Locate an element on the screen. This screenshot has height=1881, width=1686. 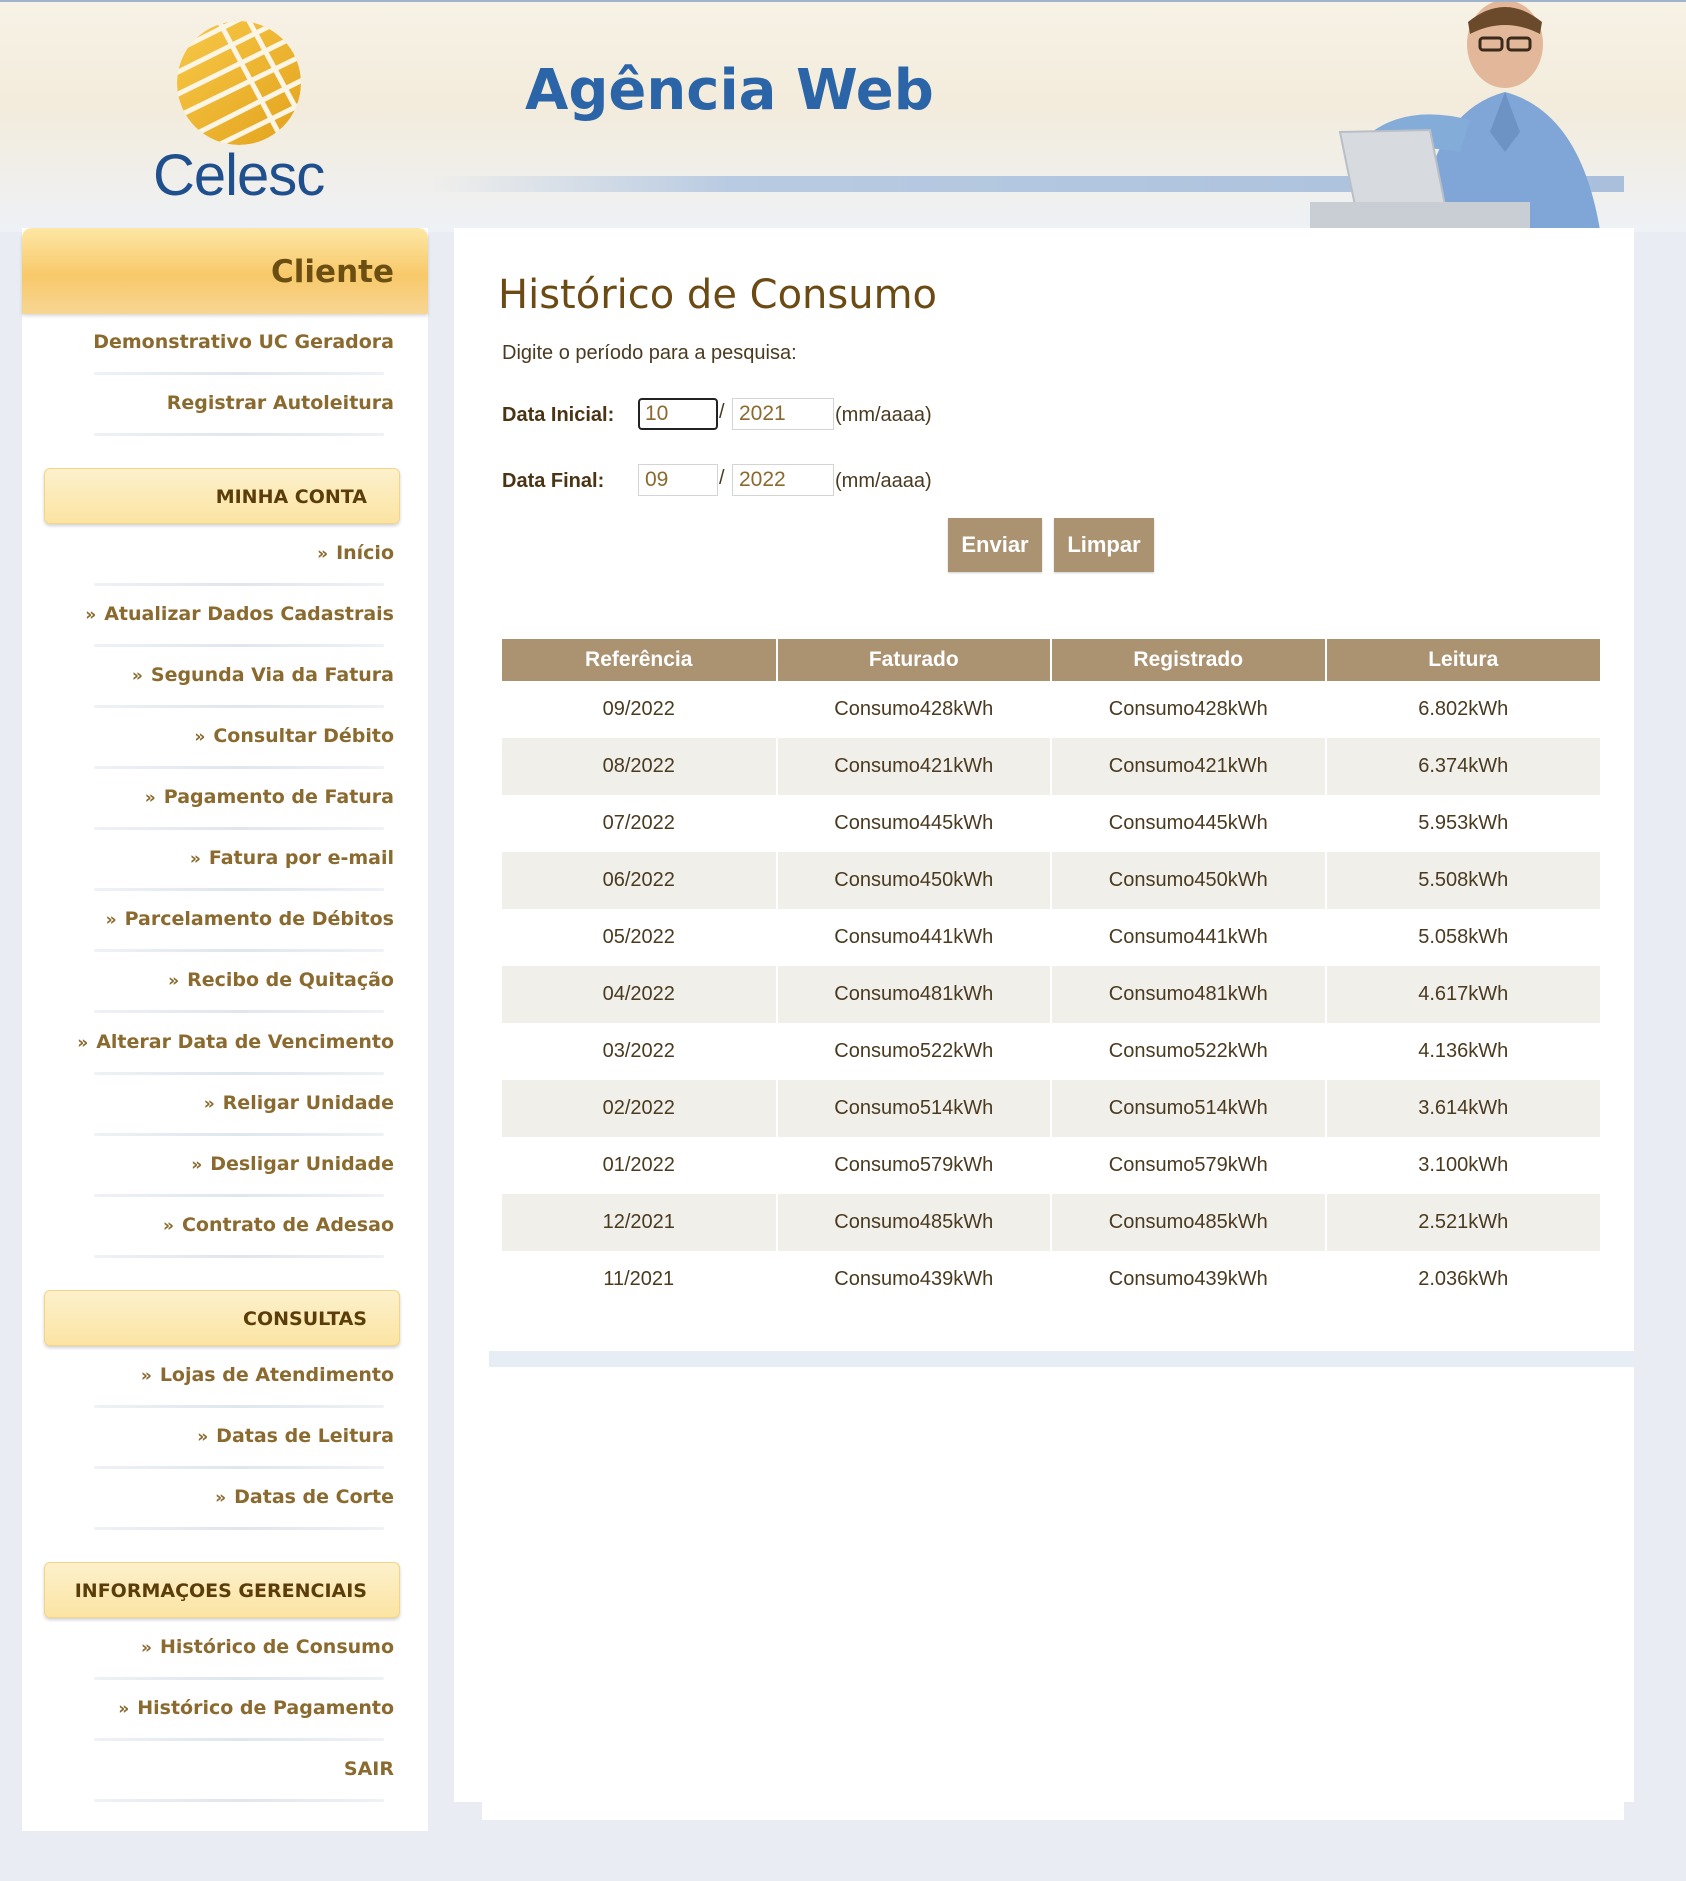
sidebar-item-alterar-data-de-vencimento: » Alterar Data de Vencimento is located at coordinates (245, 1052).